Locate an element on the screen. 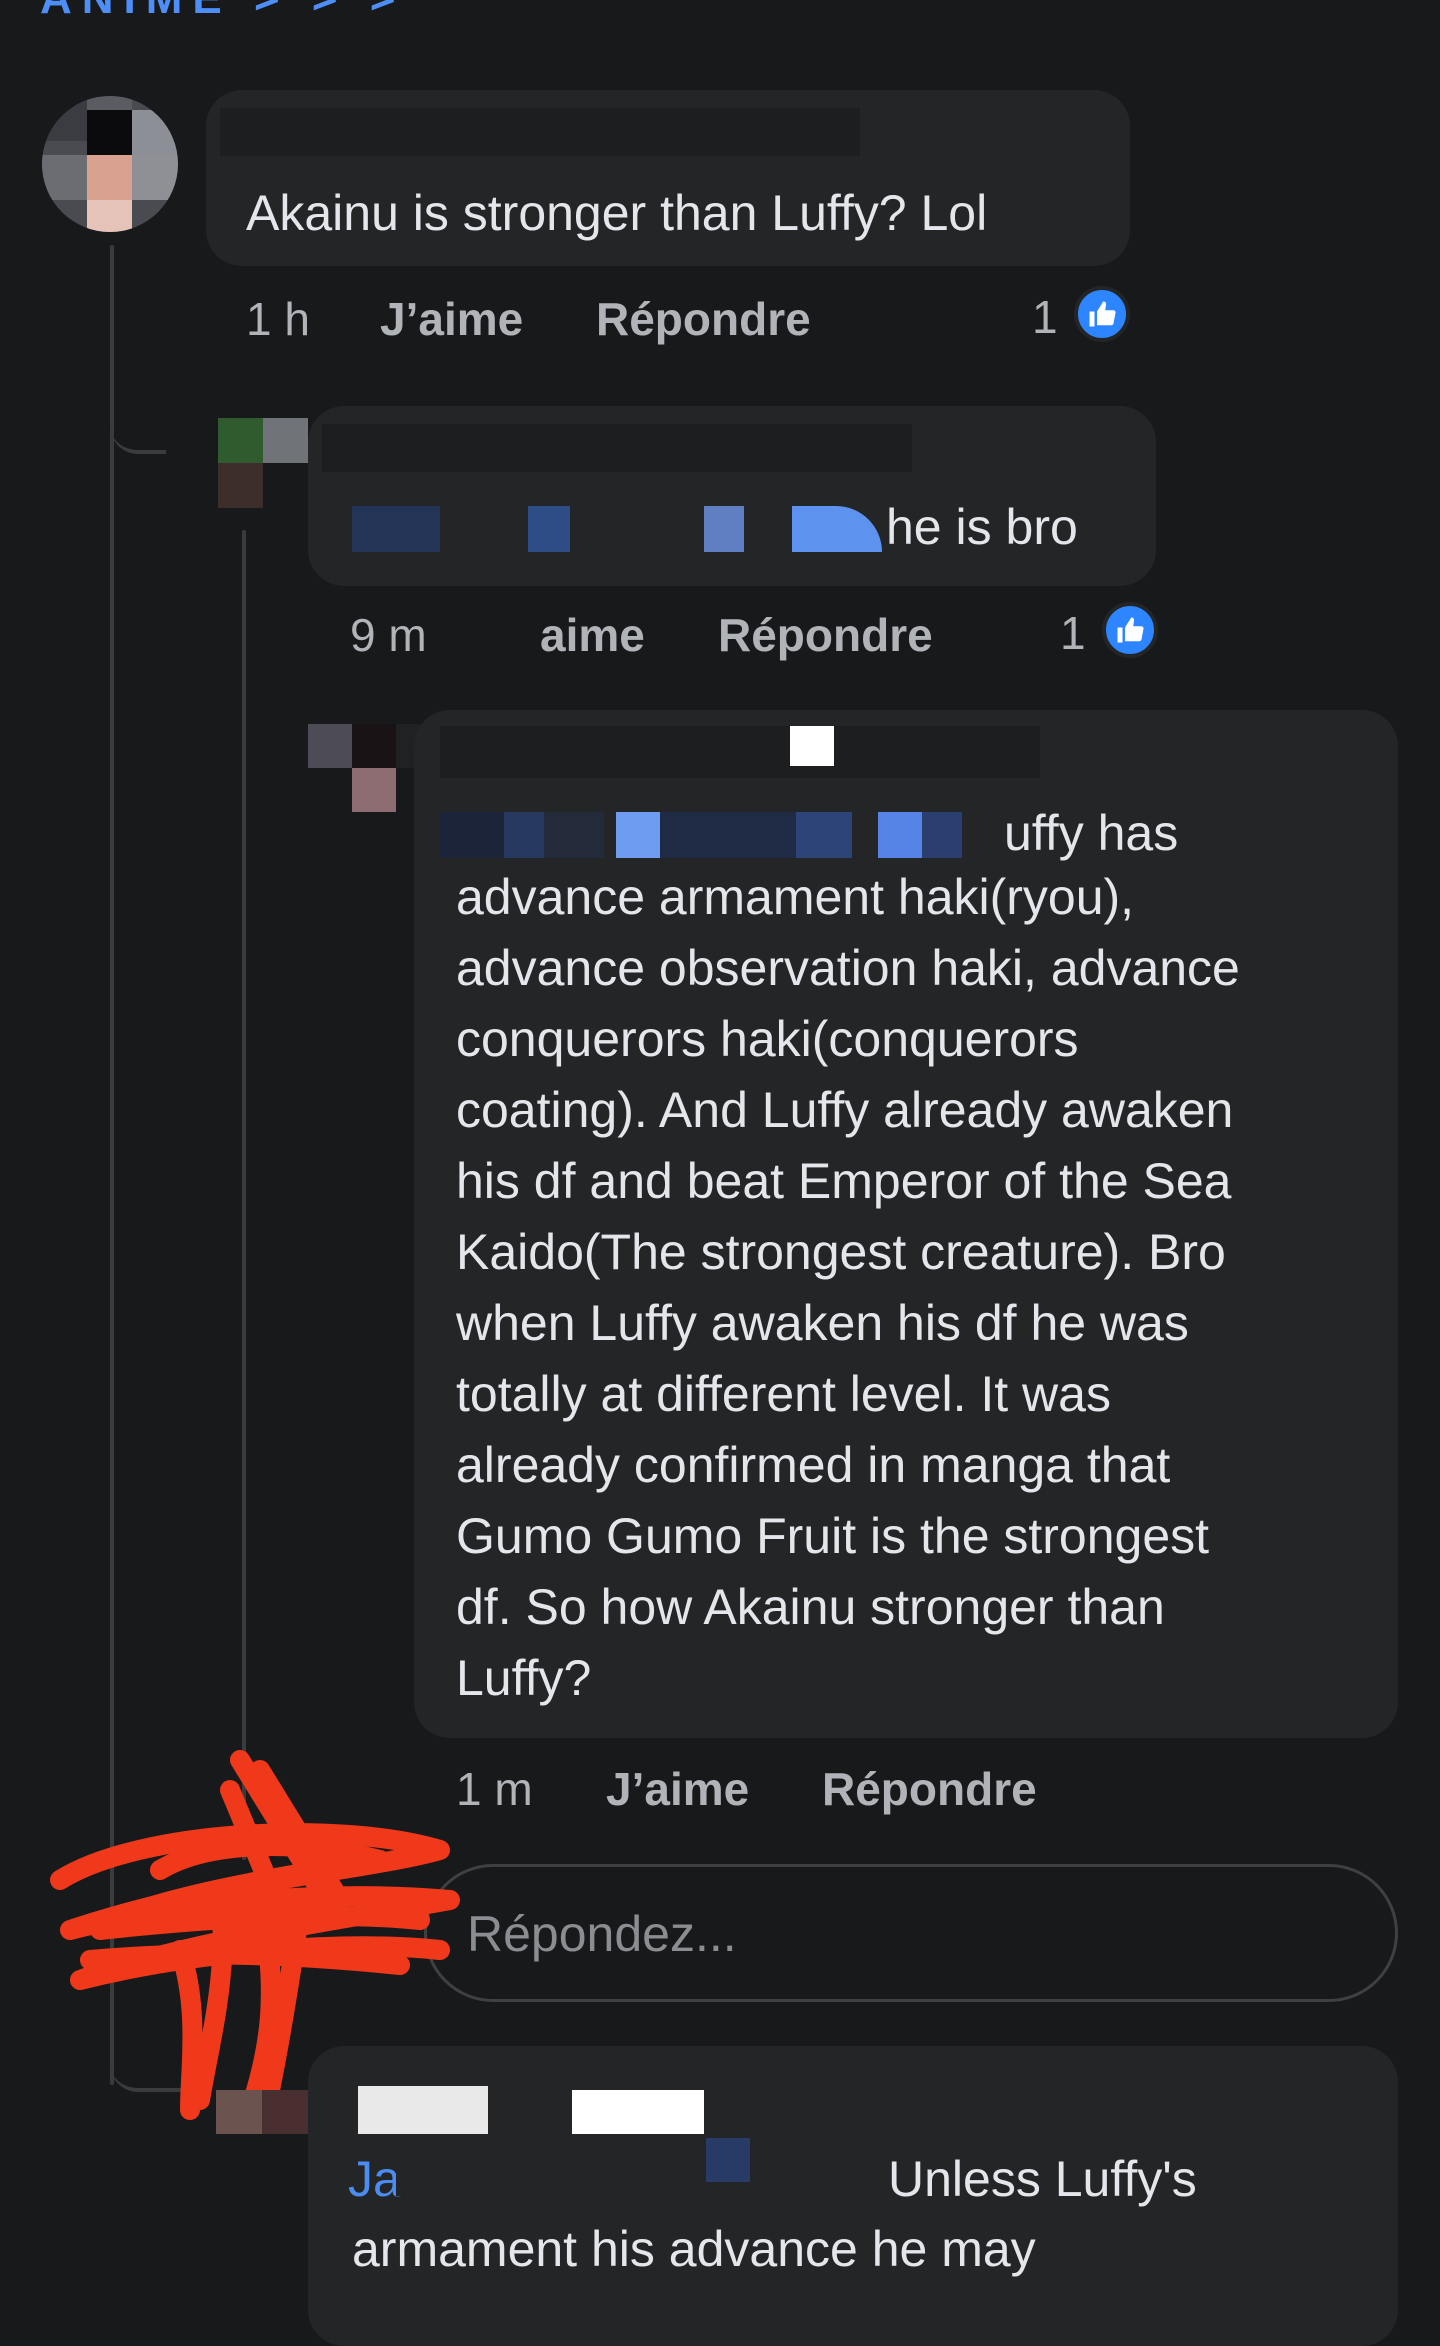 This screenshot has width=1440, height=2346. comment-text: he is bro is located at coordinates (982, 527).